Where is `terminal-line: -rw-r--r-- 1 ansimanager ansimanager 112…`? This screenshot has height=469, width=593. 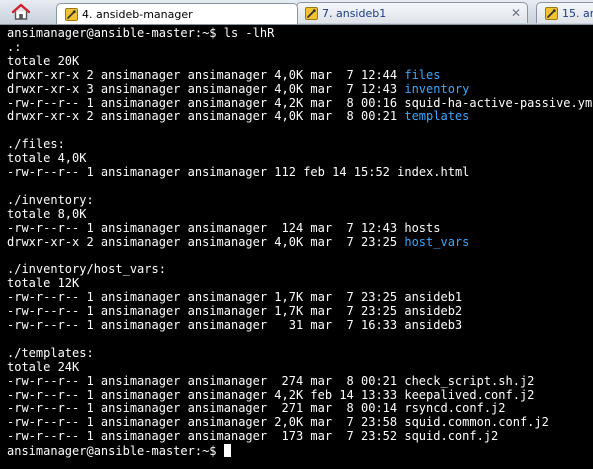
terminal-line: -rw-r--r-- 1 ansimanager ansimanager 112… is located at coordinates (300, 173).